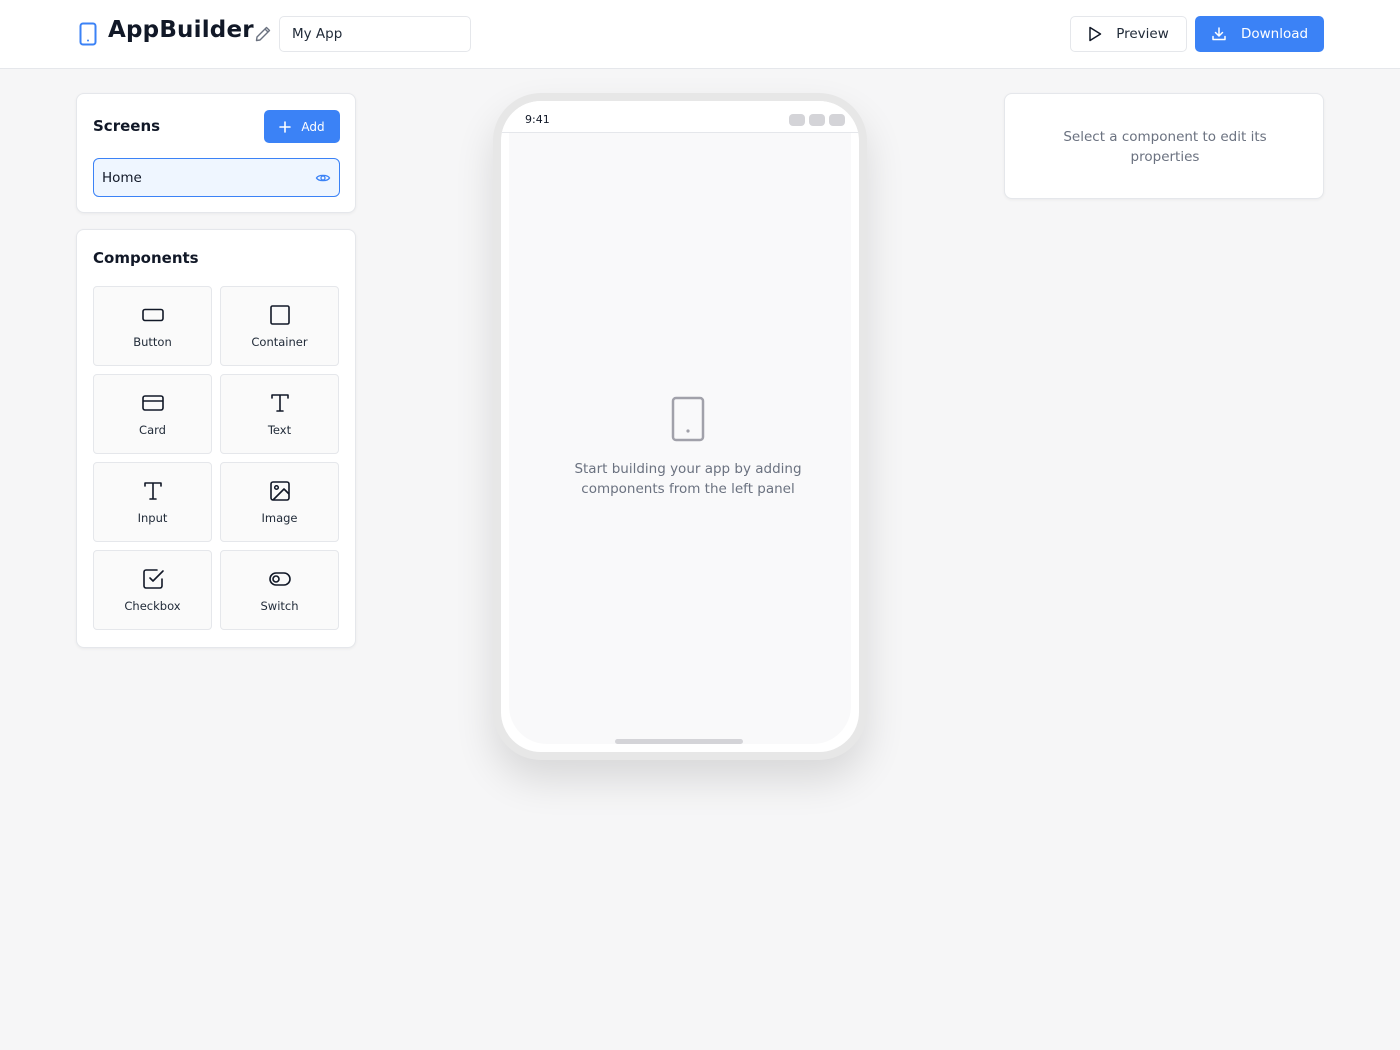  Describe the element at coordinates (797, 120) in the screenshot. I see `signal-indicator` at that location.